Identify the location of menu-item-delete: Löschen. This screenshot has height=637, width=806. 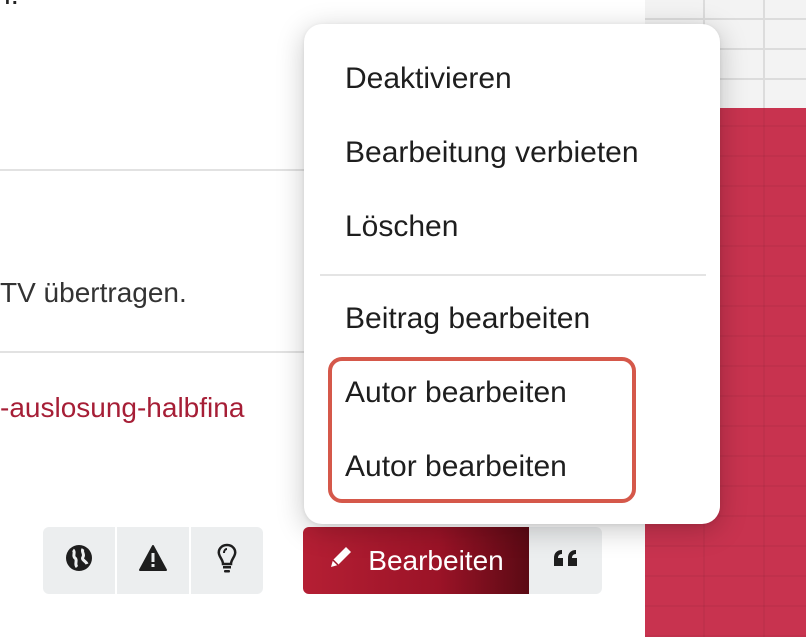
(401, 227).